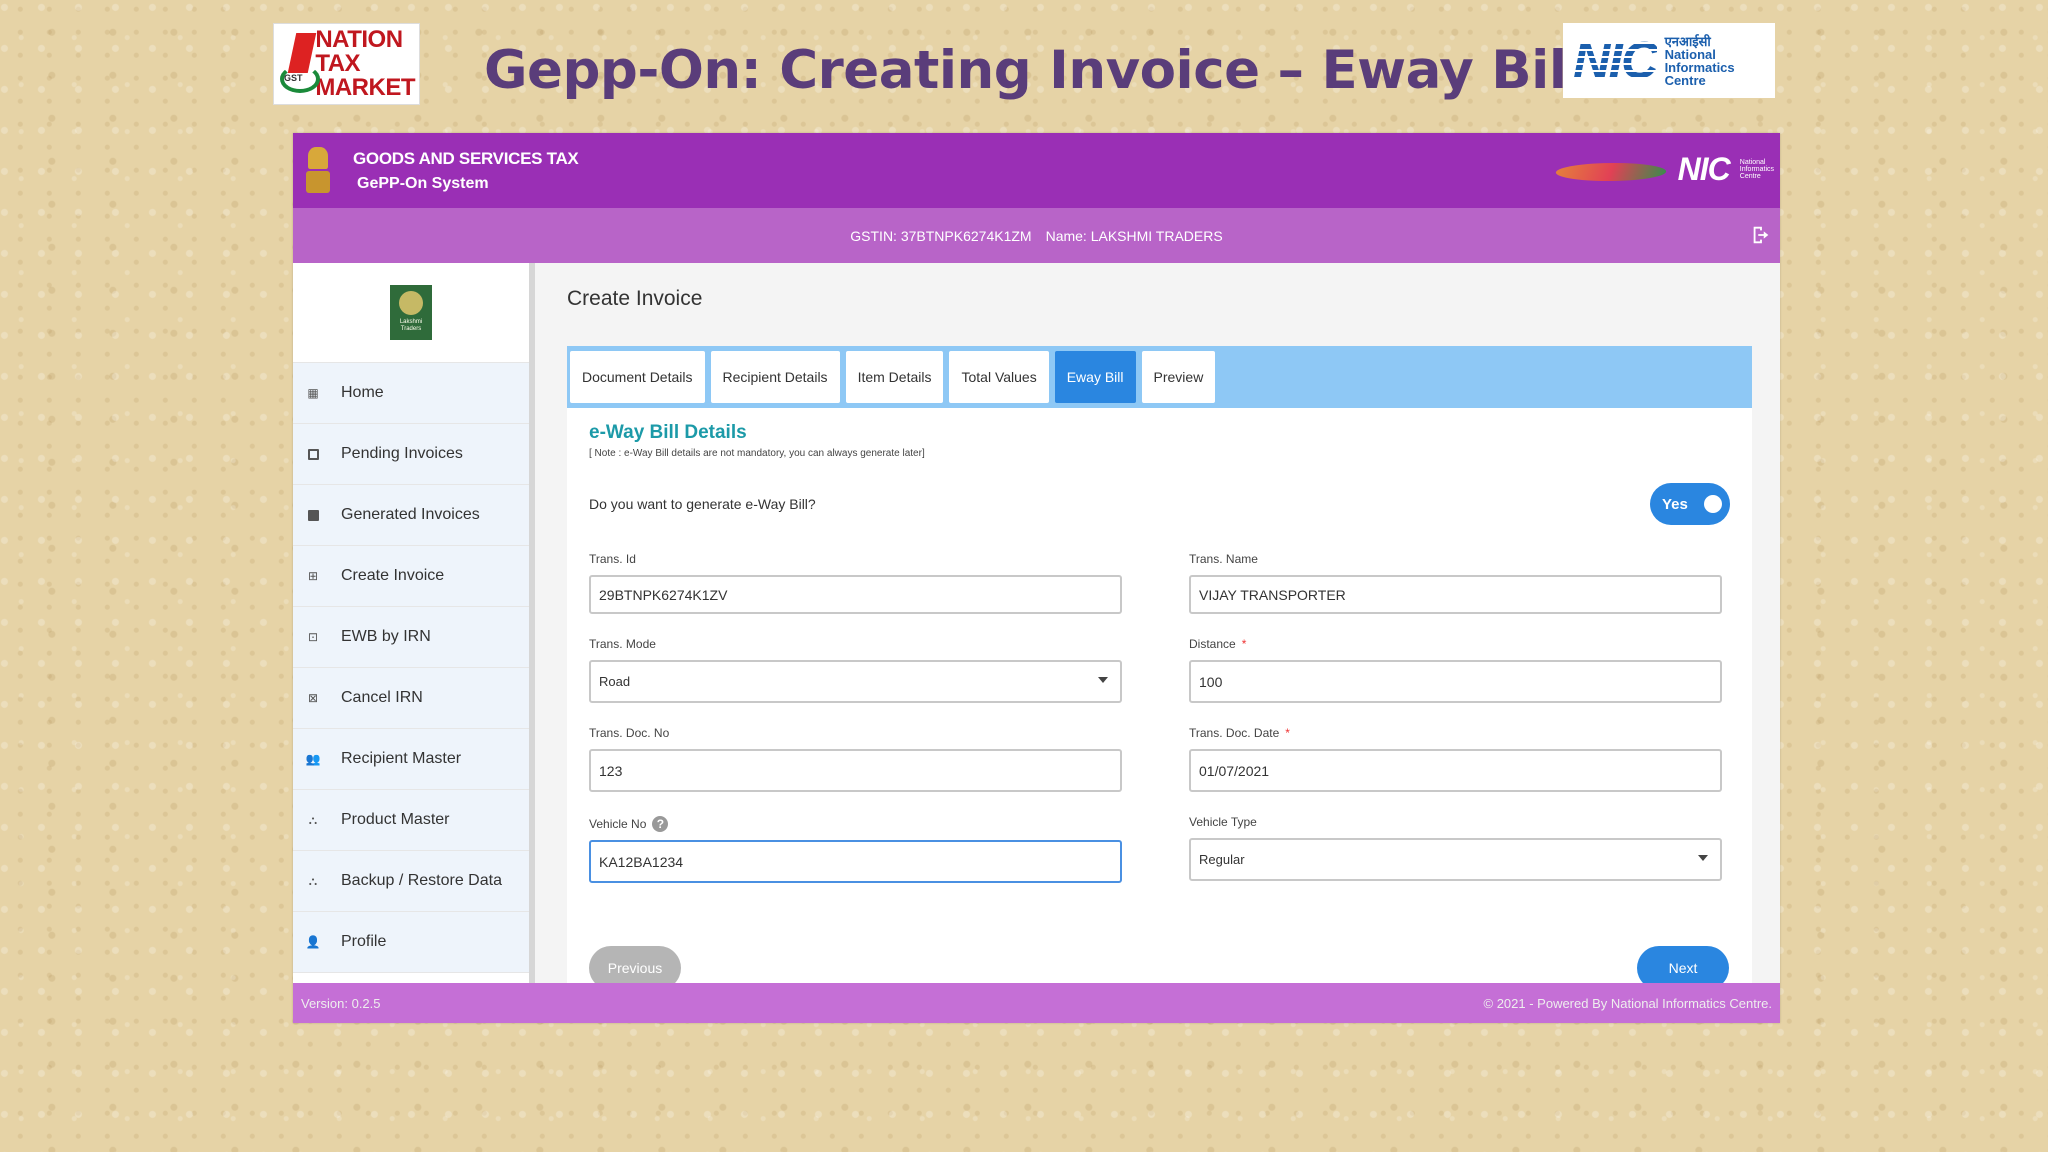 The image size is (2048, 1152). What do you see at coordinates (855, 770) in the screenshot?
I see `trans-doc-no-input: 123` at bounding box center [855, 770].